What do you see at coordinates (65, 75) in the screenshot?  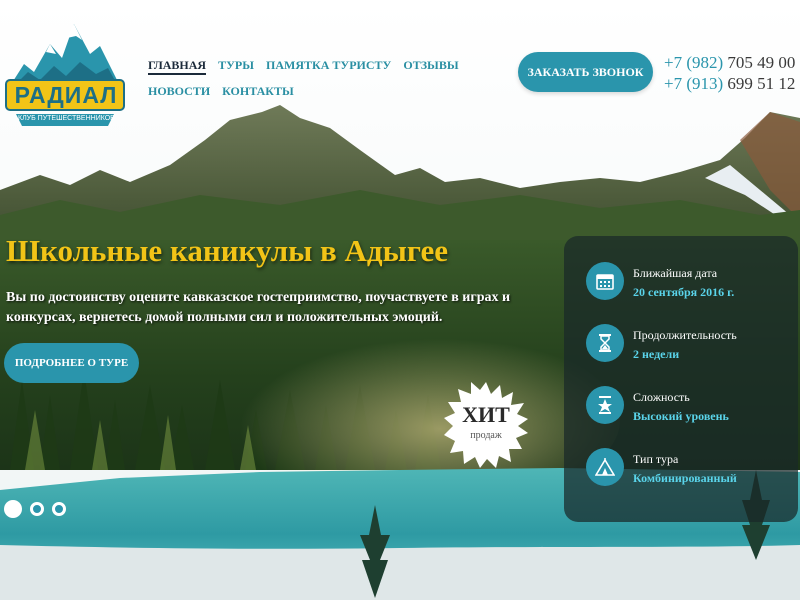 I see `logo-mountain-icon` at bounding box center [65, 75].